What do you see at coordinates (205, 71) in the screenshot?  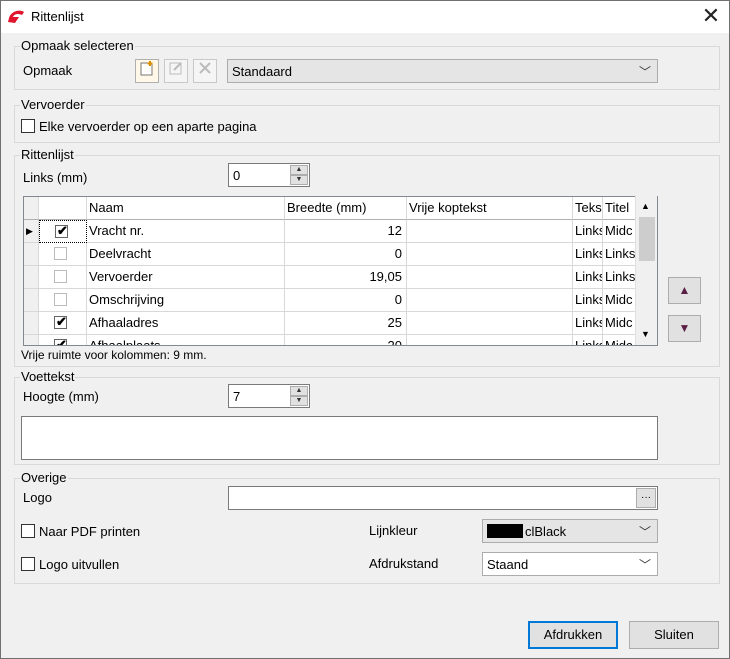 I see `delete-layout-icon` at bounding box center [205, 71].